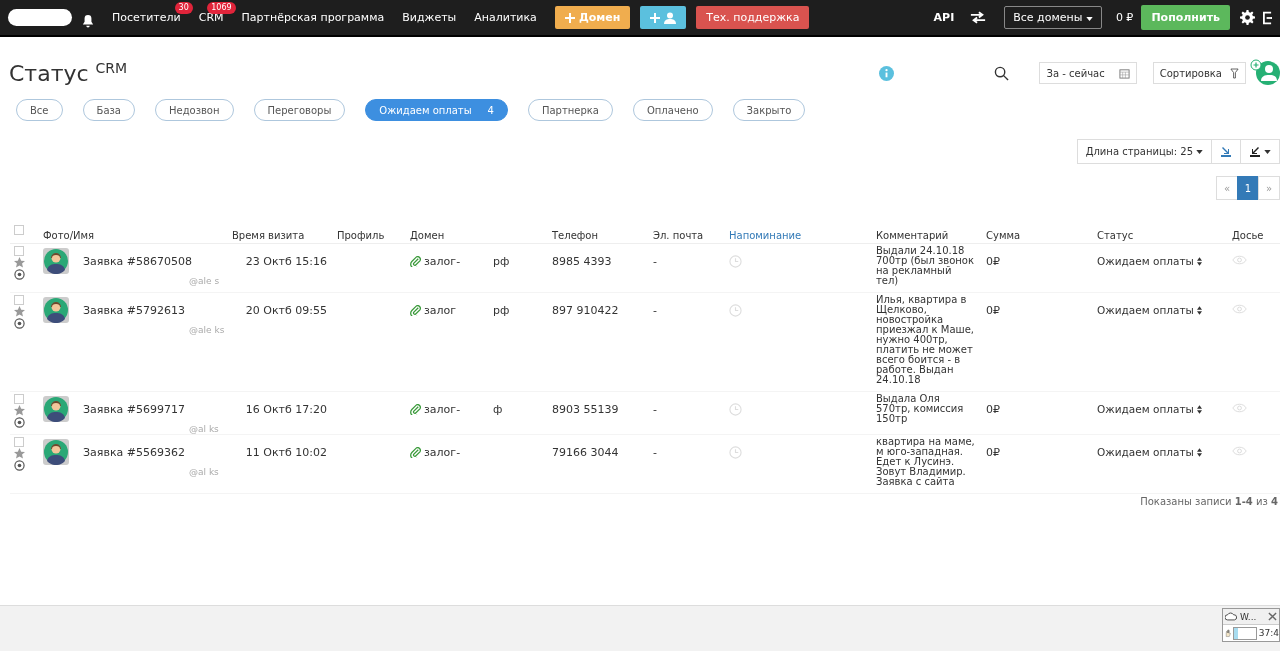 This screenshot has width=1280, height=651. Describe the element at coordinates (286, 261) in the screenshot. I see `visit-time: 23 Октб 15:16` at that location.